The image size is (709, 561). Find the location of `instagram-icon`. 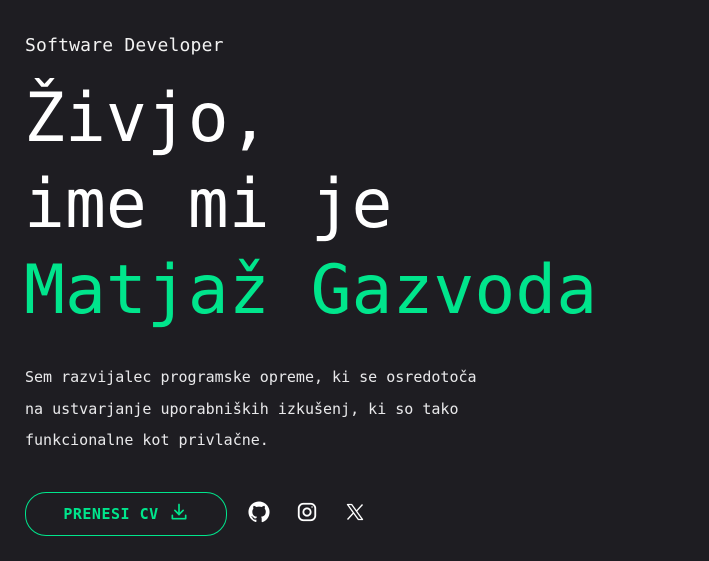

instagram-icon is located at coordinates (307, 512).